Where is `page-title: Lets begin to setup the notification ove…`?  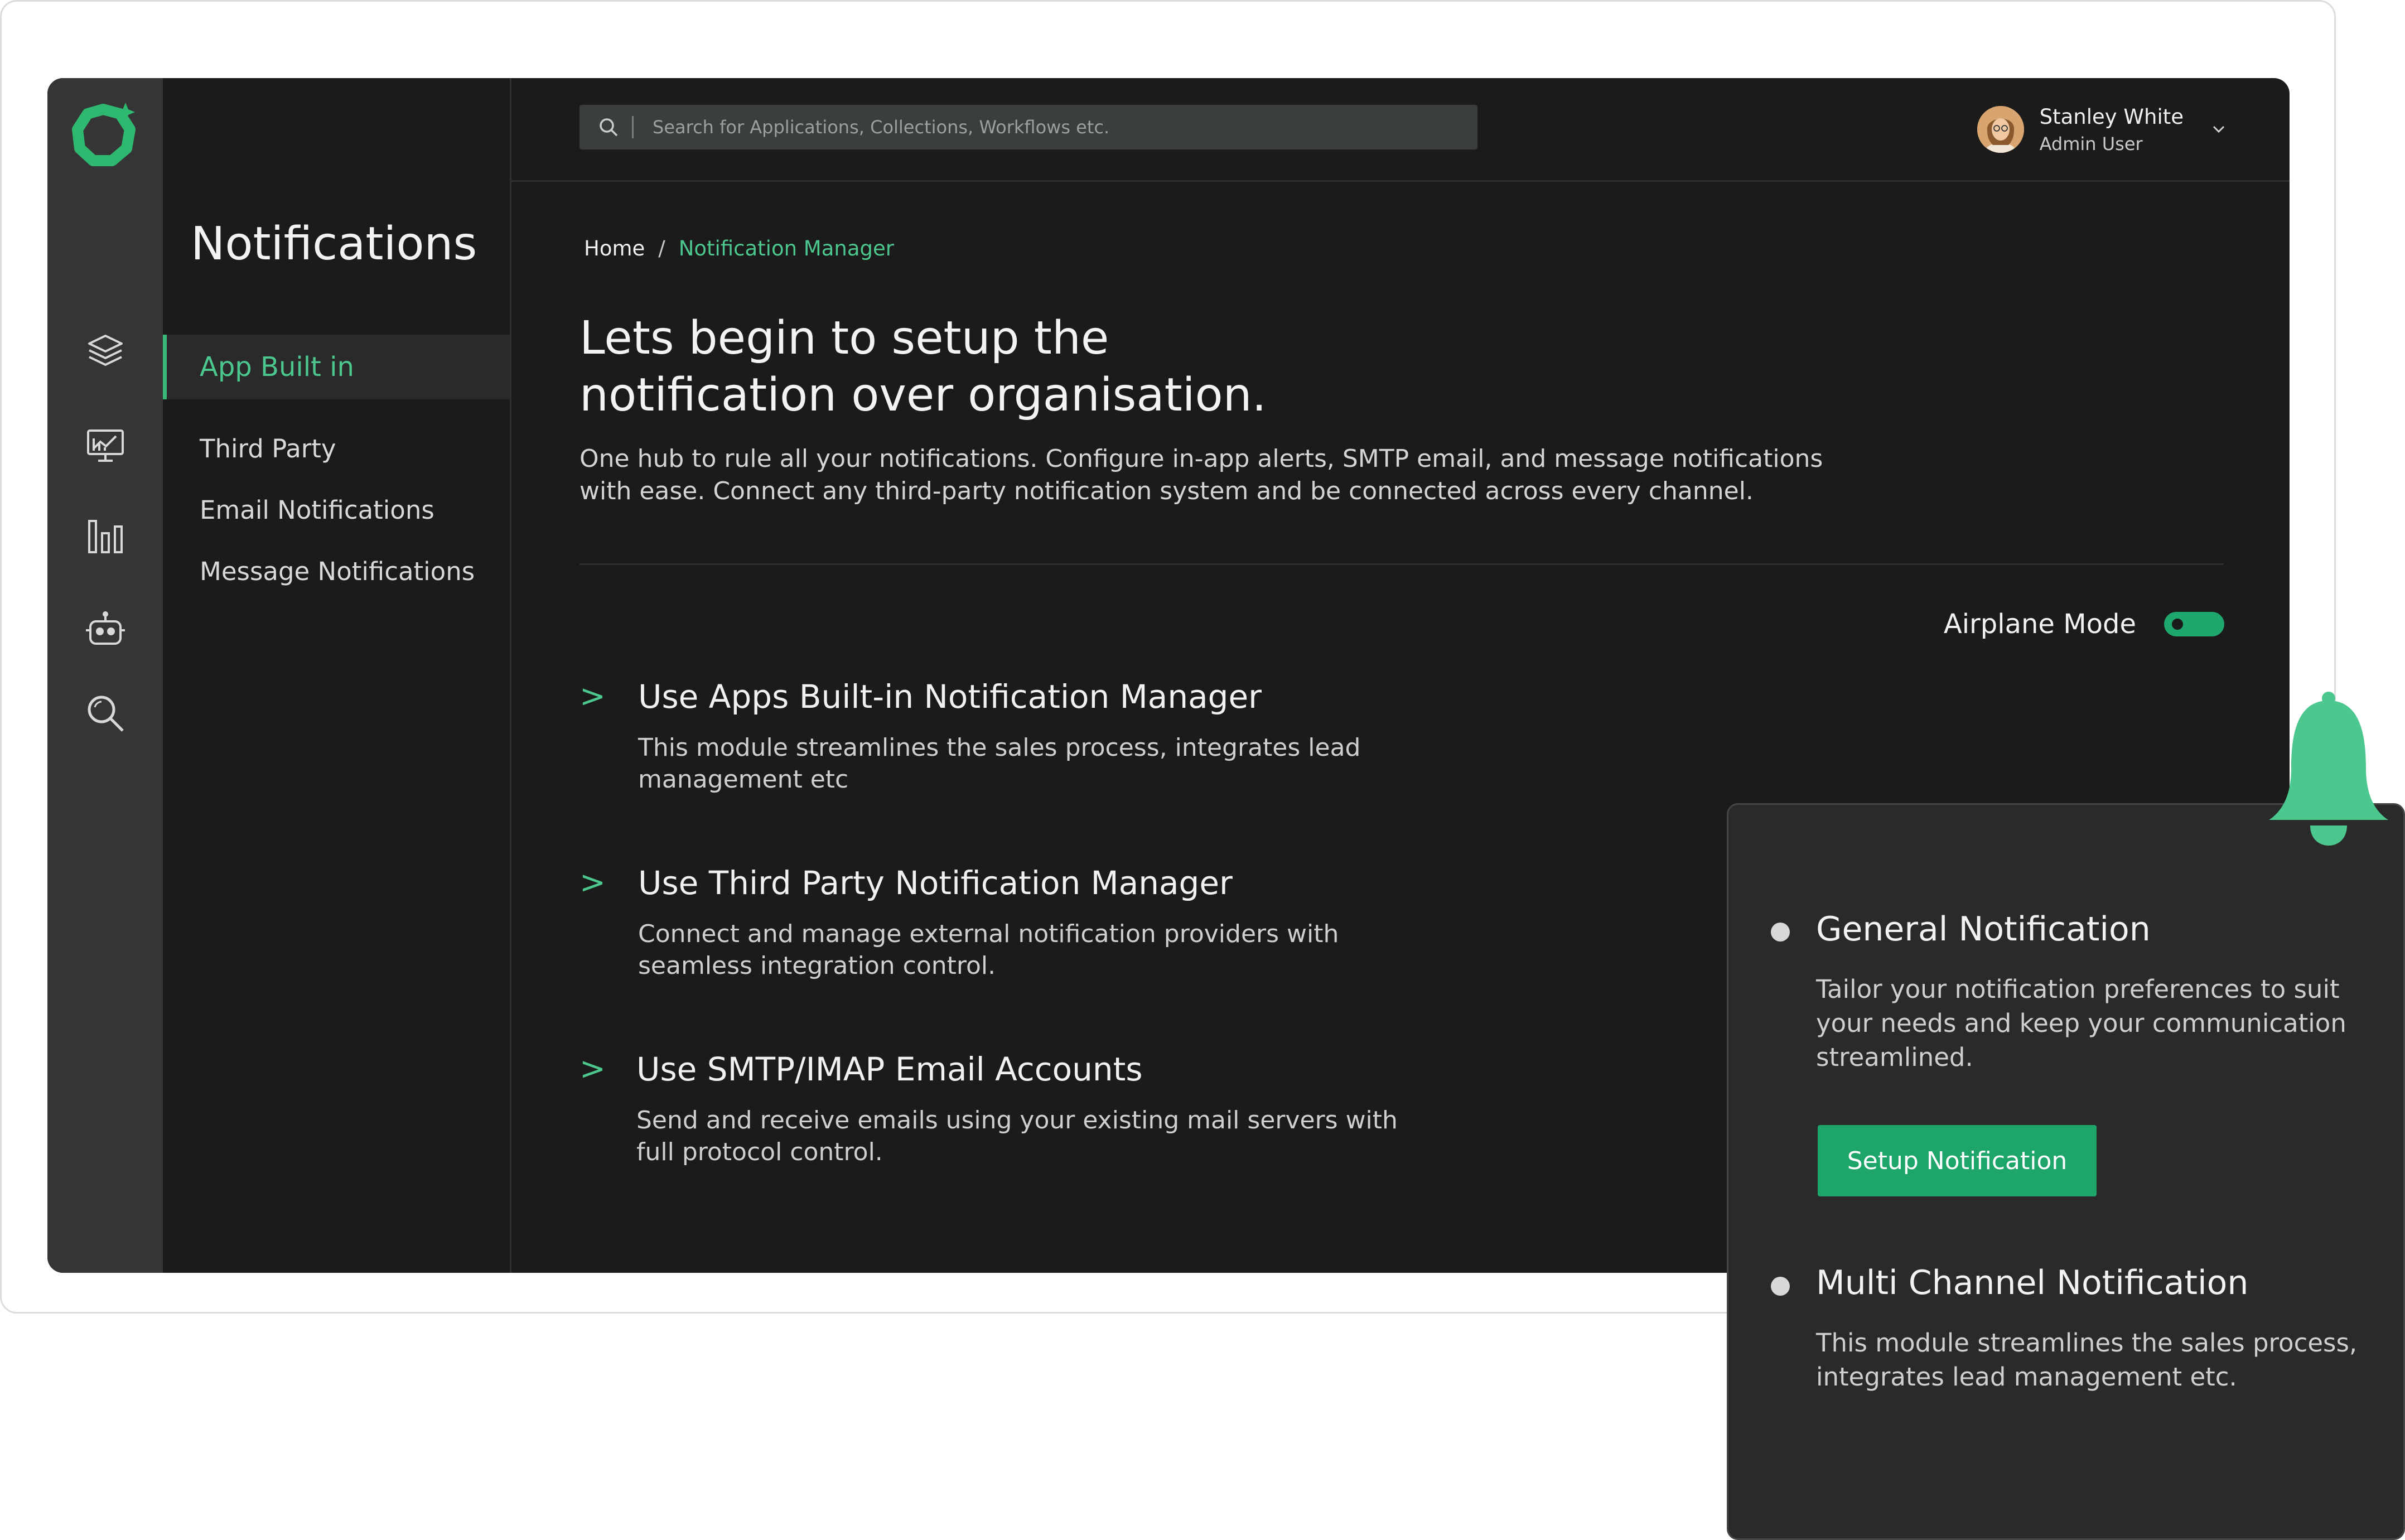 page-title: Lets begin to setup the notification ove… is located at coordinates (923, 367).